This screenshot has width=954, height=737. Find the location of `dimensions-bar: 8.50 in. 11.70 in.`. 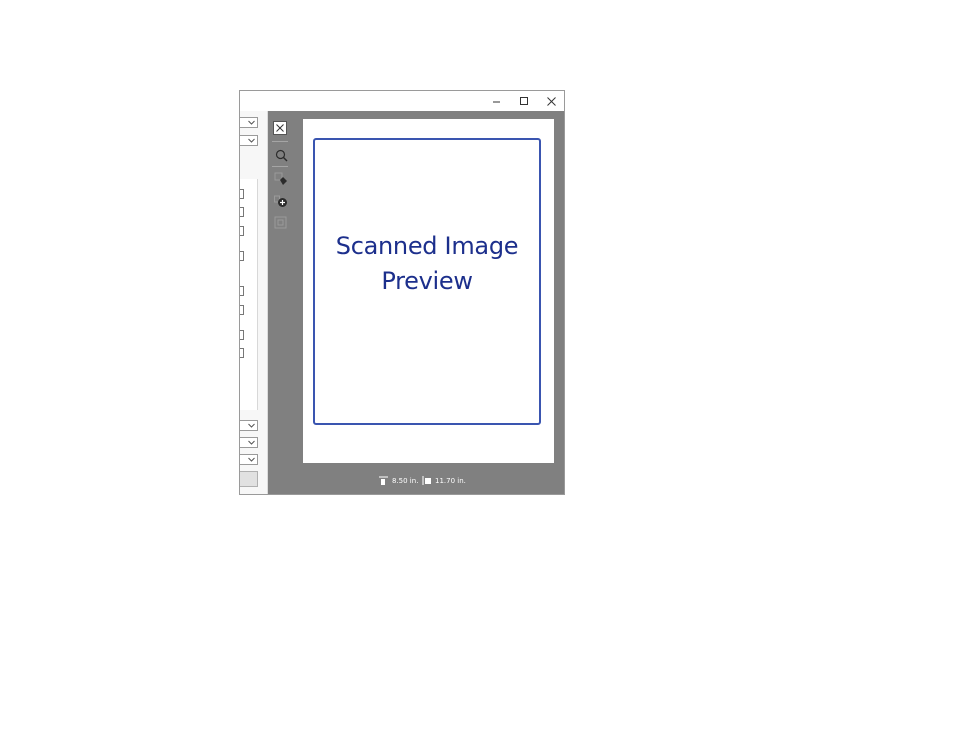

dimensions-bar: 8.50 in. 11.70 in. is located at coordinates (428, 480).